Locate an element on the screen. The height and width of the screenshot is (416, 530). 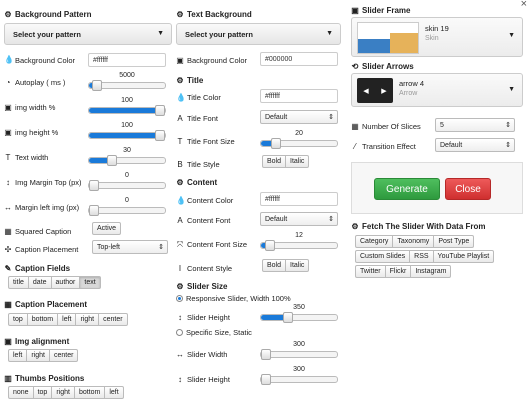
title-style-group: Bold Italic is located at coordinates (286, 161).